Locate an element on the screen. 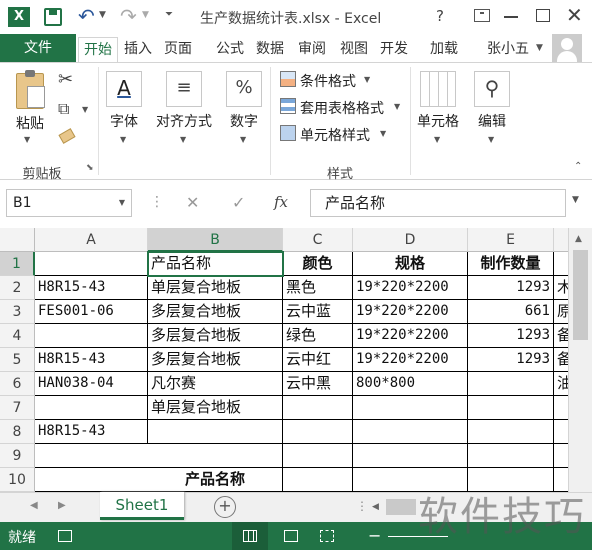 Image resolution: width=592 pixels, height=550 pixels. cell-f7 is located at coordinates (561, 408).